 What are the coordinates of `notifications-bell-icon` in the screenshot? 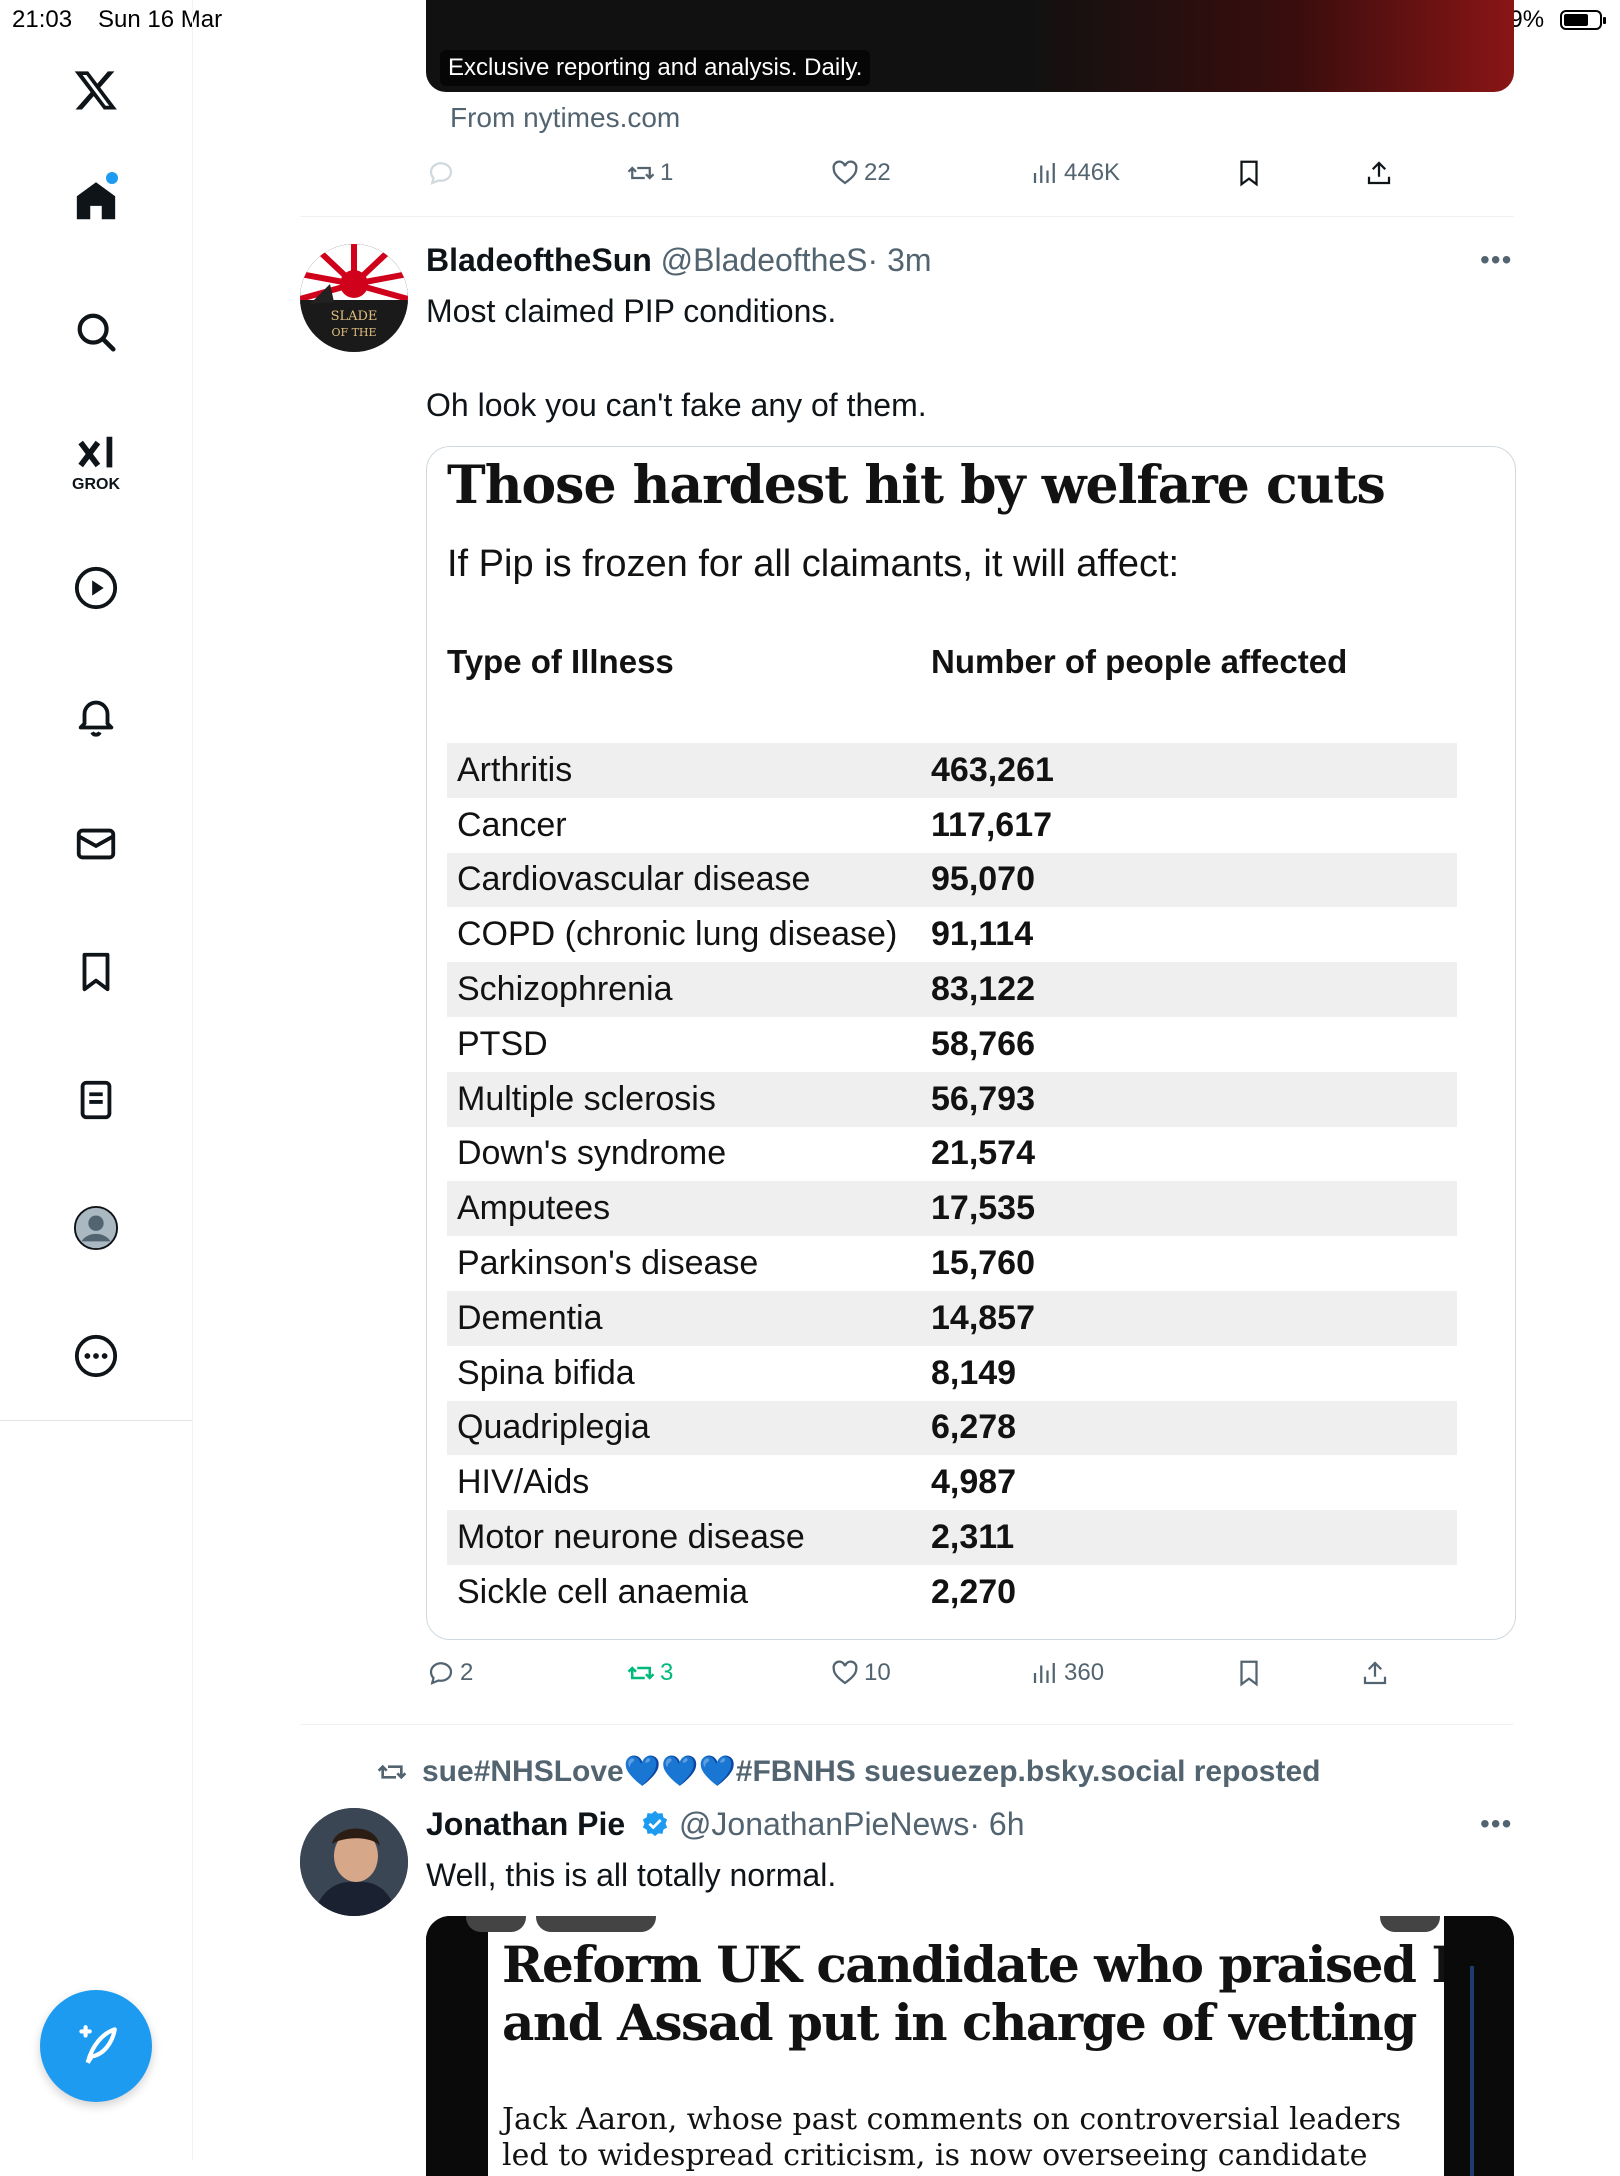 It's located at (96, 716).